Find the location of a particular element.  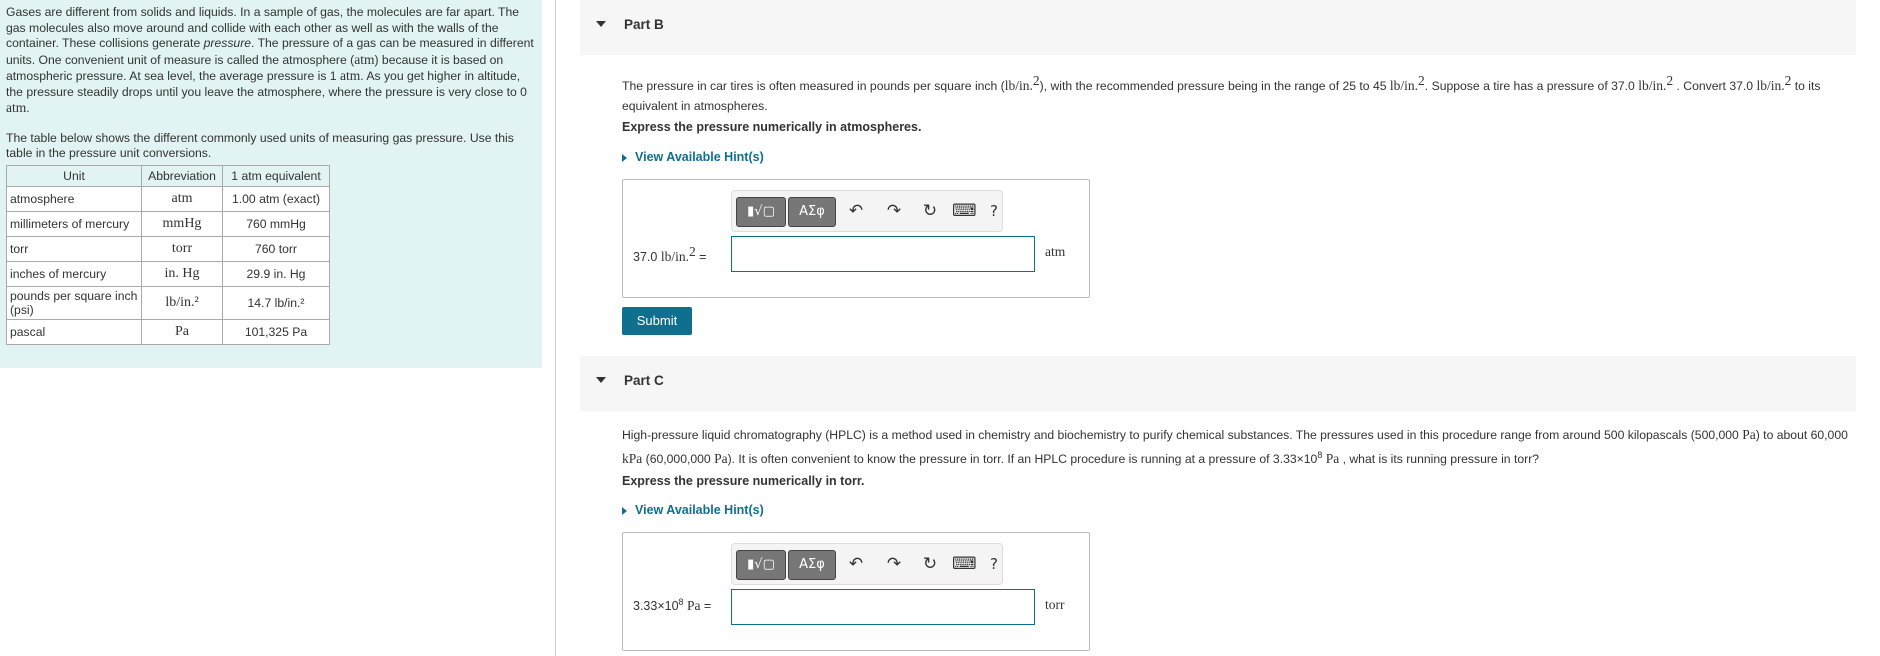

part-c-answer-box: ▮√▢ ΑΣφ ↶ ↷ ↻ ⌨ ? 3.33×108 Pa = torr is located at coordinates (856, 591).